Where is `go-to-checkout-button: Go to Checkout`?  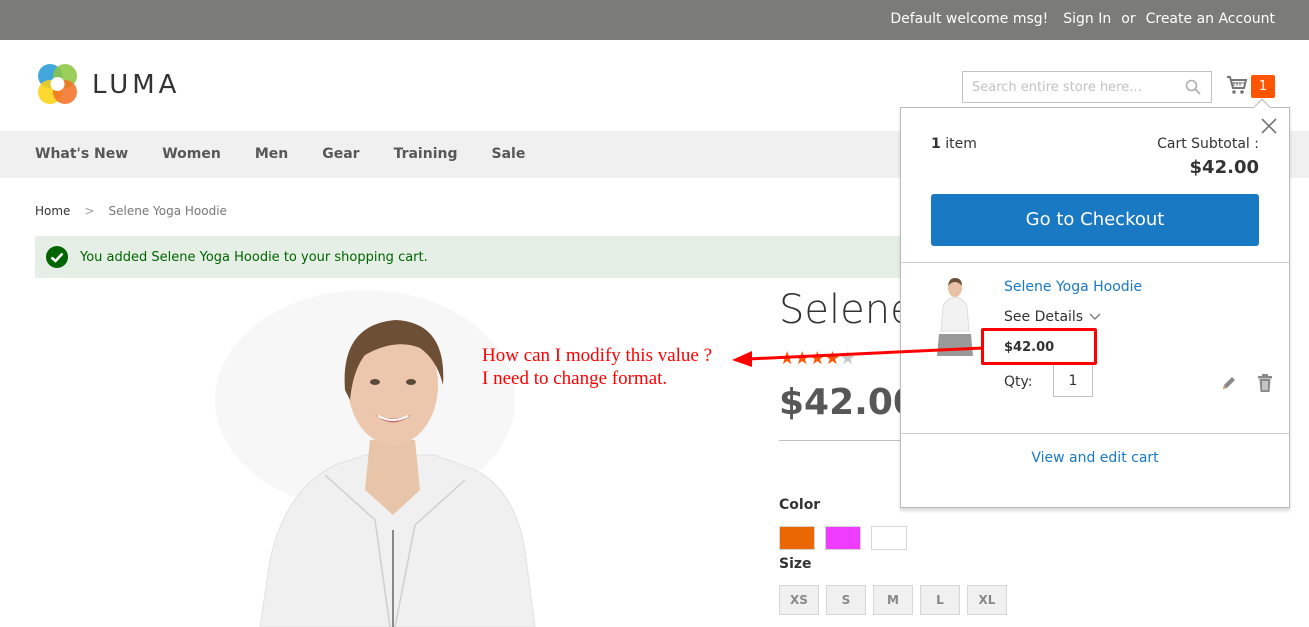
go-to-checkout-button: Go to Checkout is located at coordinates (1095, 220).